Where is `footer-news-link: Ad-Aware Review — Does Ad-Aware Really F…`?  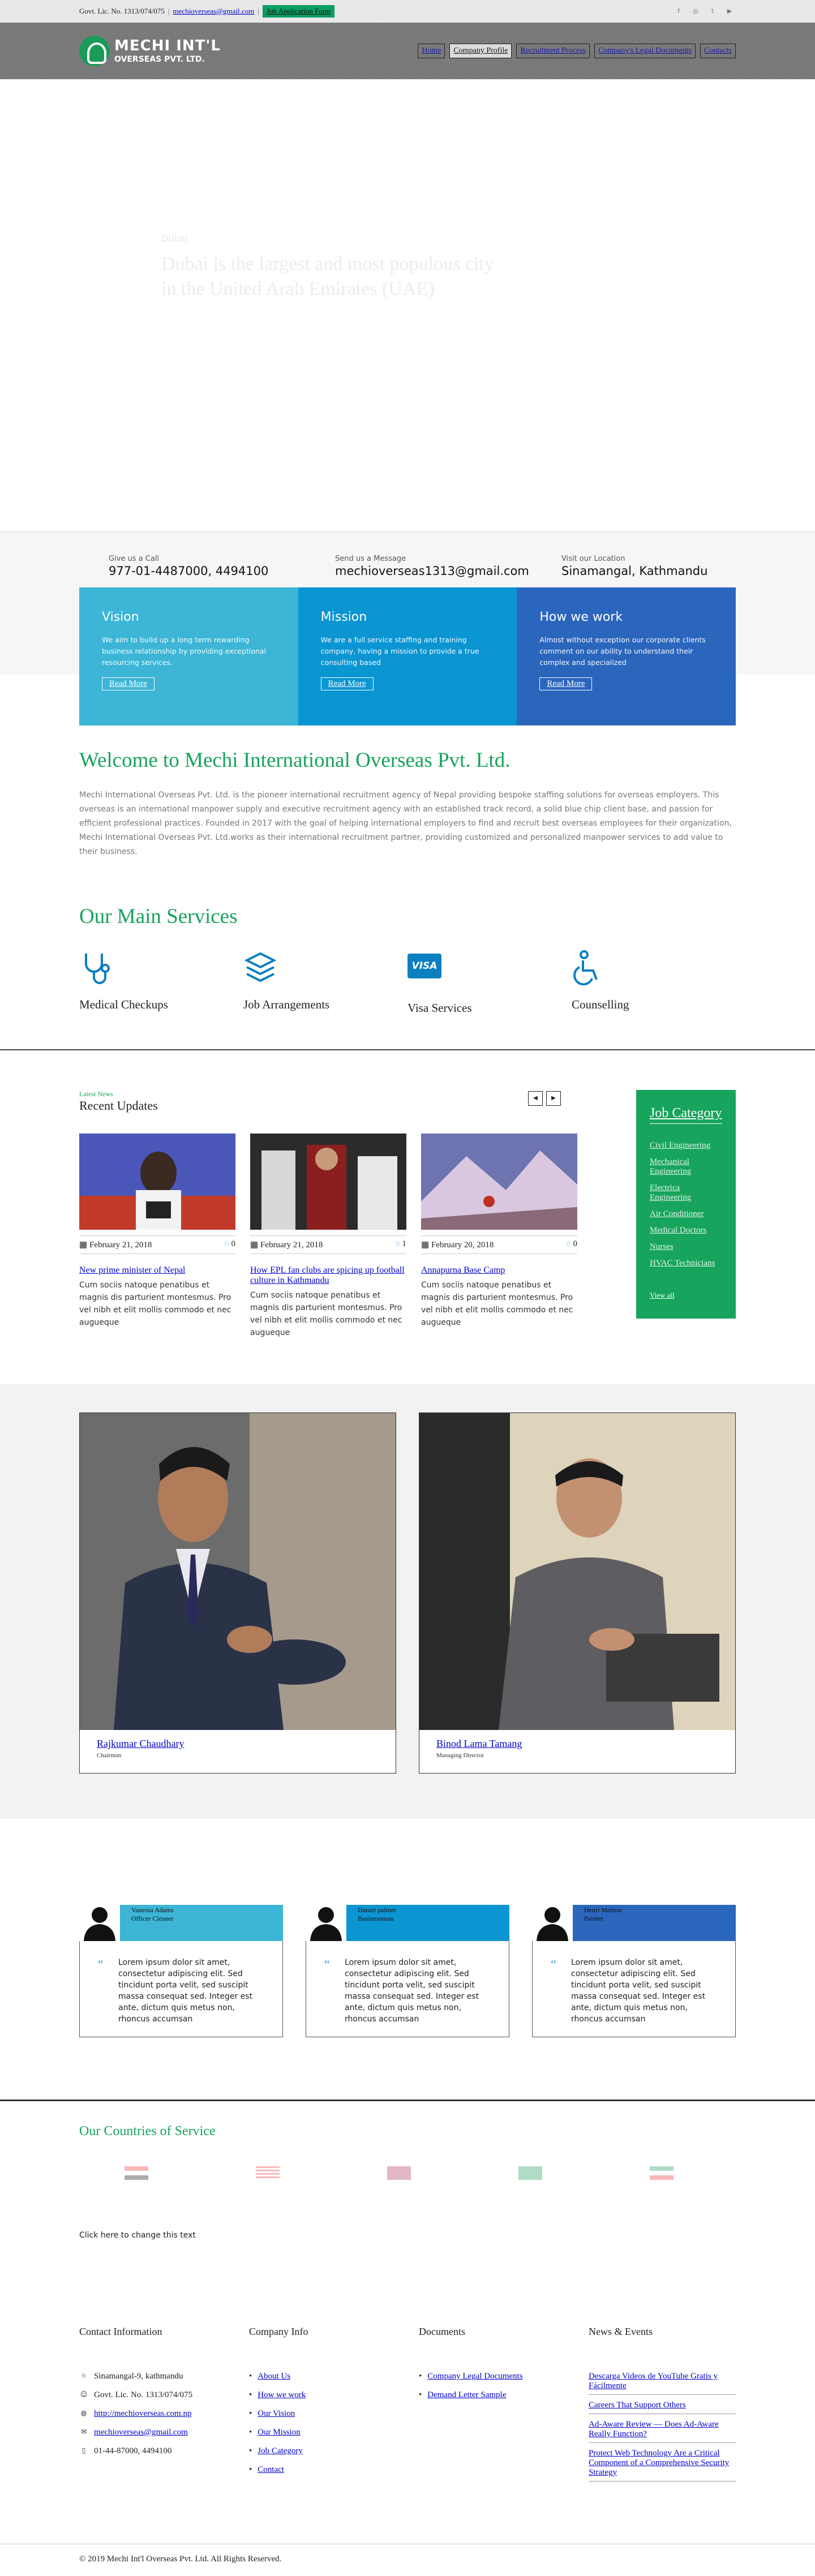
footer-news-link: Ad-Aware Review — Does Ad-Aware Really F… is located at coordinates (654, 2429).